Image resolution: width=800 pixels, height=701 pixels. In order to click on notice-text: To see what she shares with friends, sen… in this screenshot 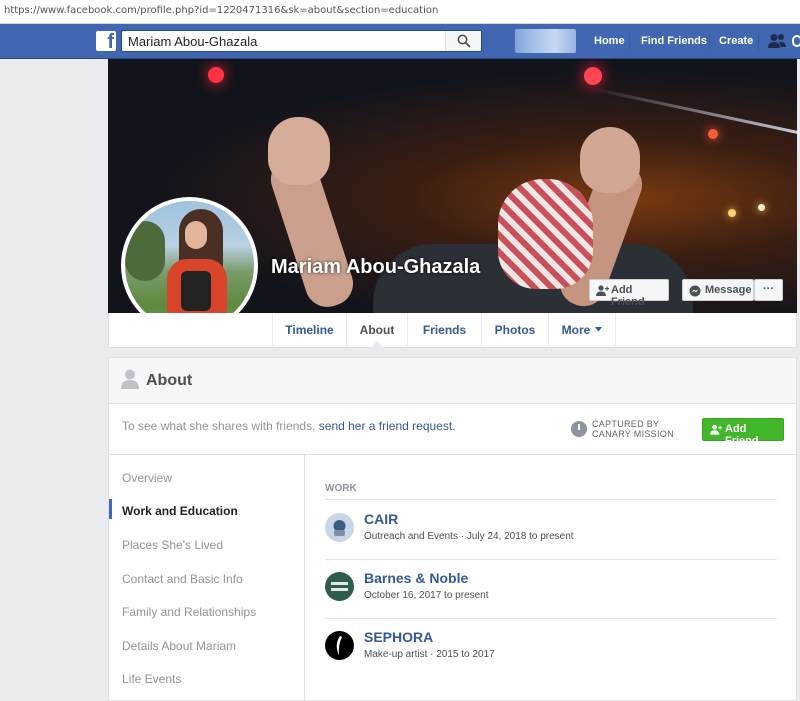, I will do `click(289, 426)`.